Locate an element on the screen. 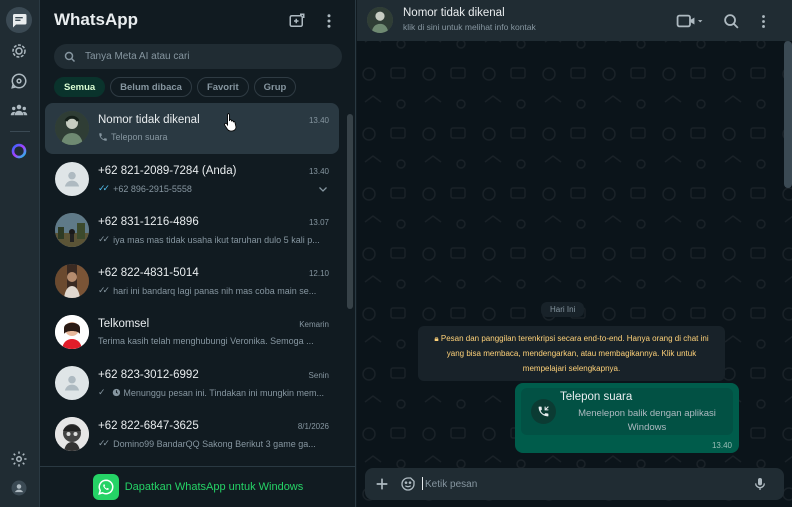  chat-name: +62 821-2089-7284 (Anda) is located at coordinates (167, 171).